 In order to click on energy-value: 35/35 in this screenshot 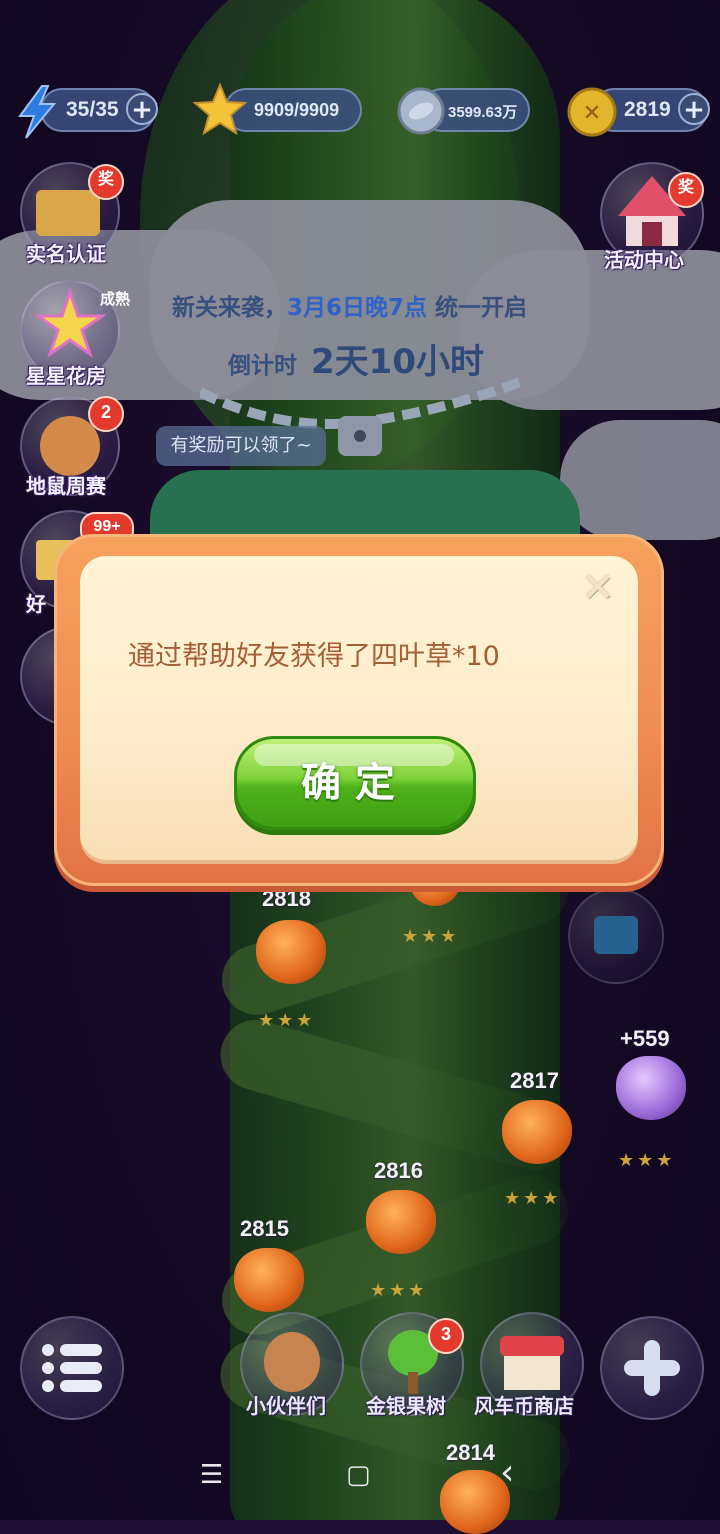, I will do `click(92, 109)`.